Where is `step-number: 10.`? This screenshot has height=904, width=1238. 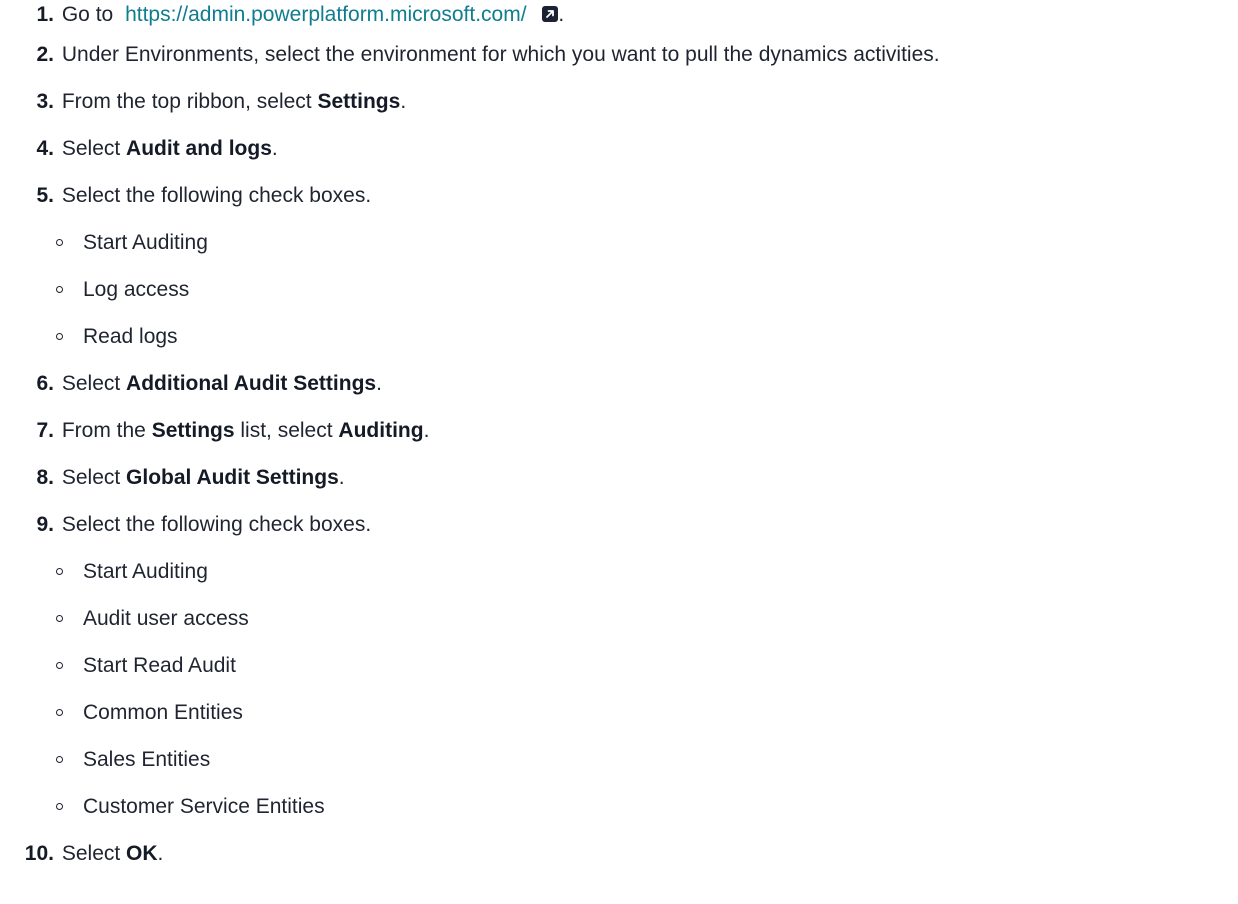
step-number: 10. is located at coordinates (39, 853).